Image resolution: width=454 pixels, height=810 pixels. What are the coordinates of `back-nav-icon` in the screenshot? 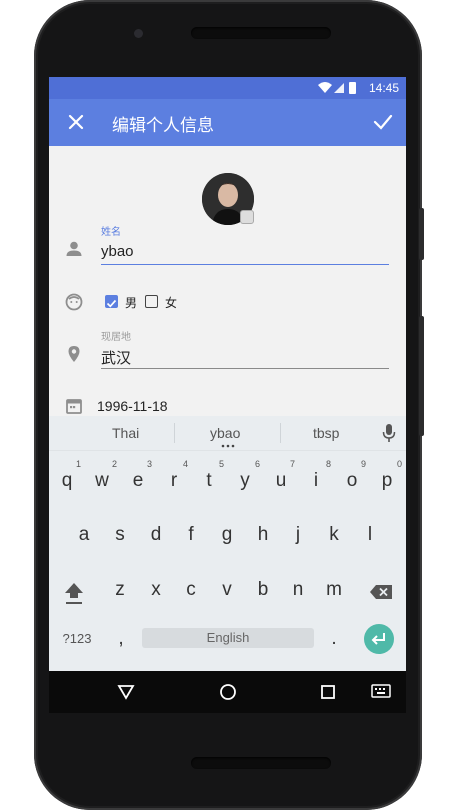 It's located at (126, 692).